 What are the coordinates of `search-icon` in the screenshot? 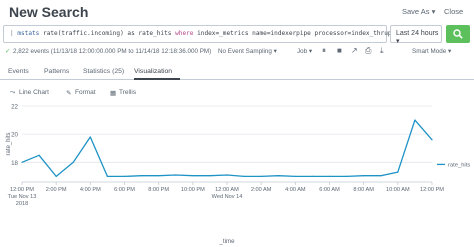 It's located at (458, 34).